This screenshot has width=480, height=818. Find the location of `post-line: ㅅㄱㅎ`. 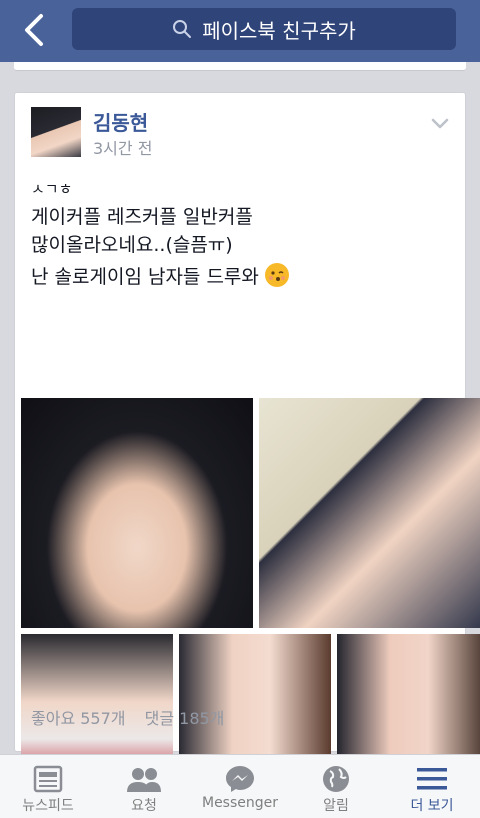

post-line: ㅅㄱㅎ is located at coordinates (52, 189).